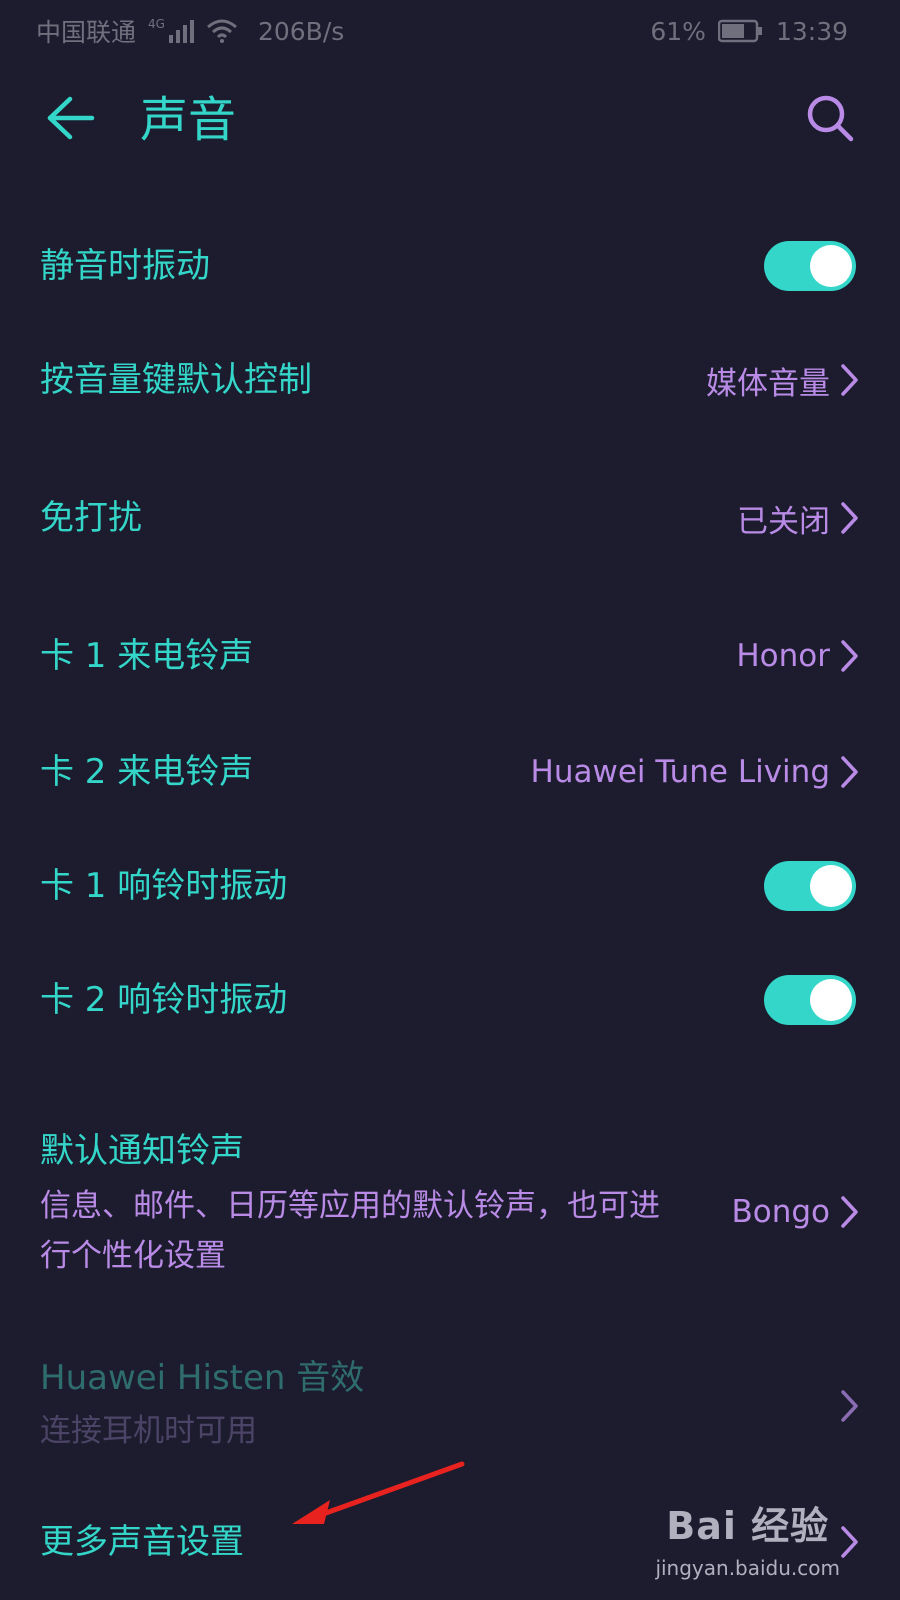 Image resolution: width=900 pixels, height=1600 pixels. I want to click on status-right: 61% 13:39, so click(749, 31).